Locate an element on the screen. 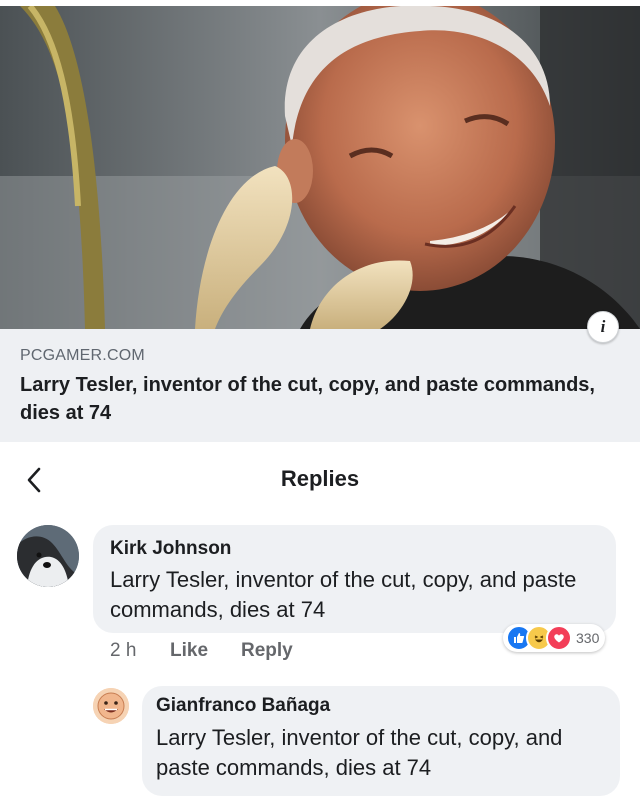 Image resolution: width=640 pixels, height=796 pixels. comment-author: Gianfranco Bañaga is located at coordinates (243, 706).